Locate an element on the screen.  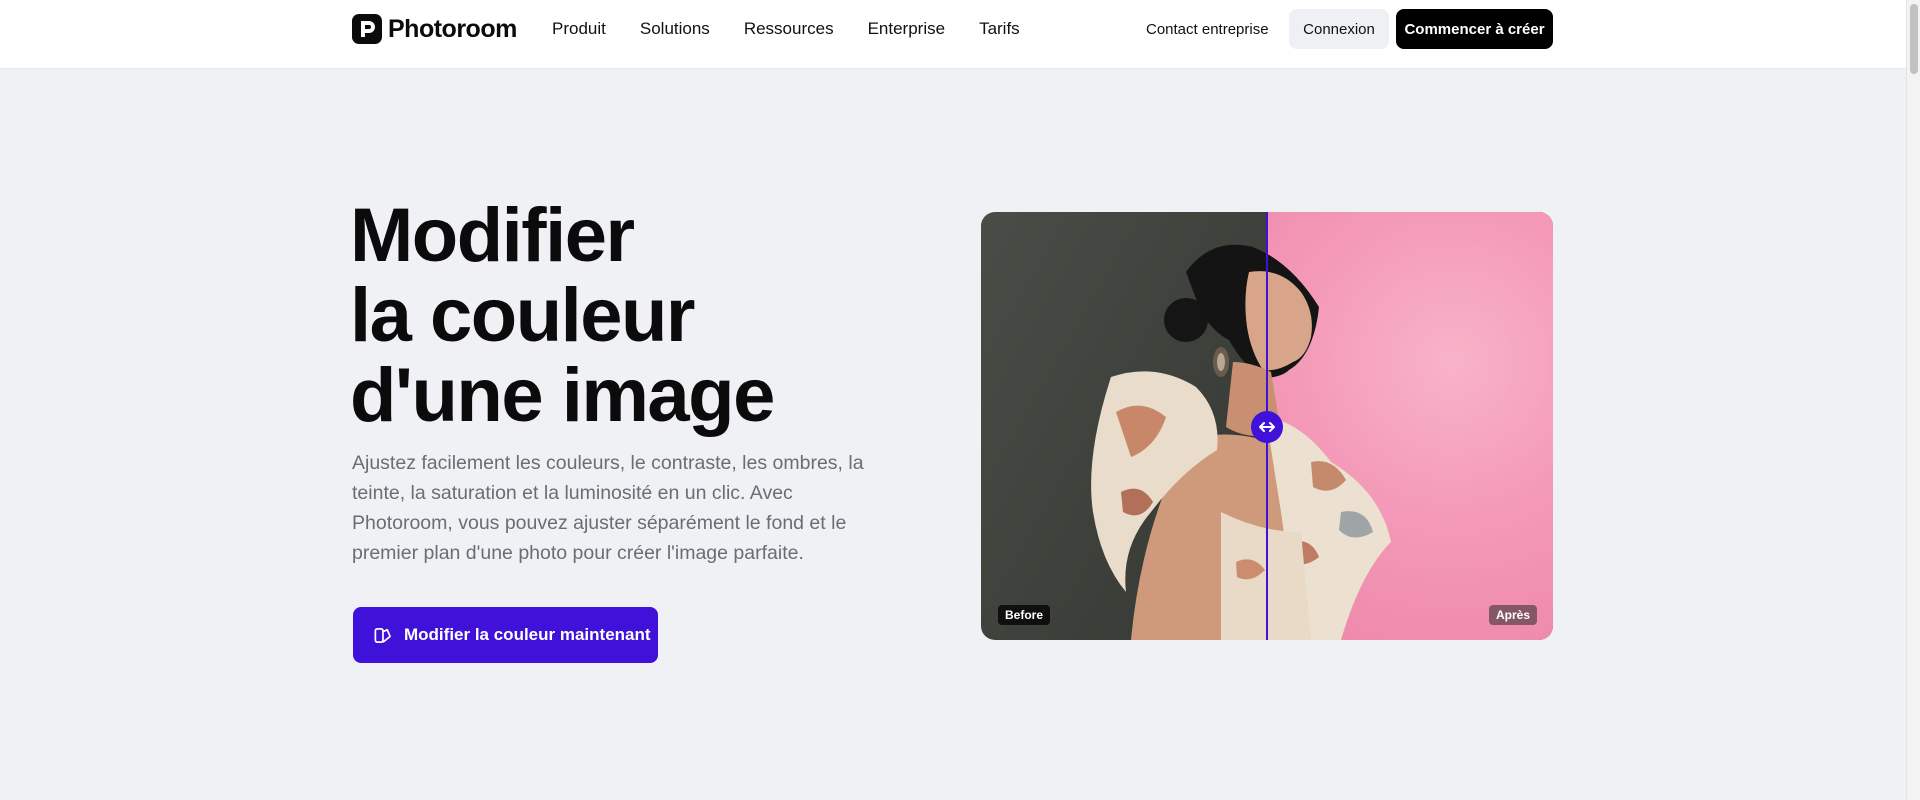
nav-item-tarifs: Tarifs is located at coordinates (999, 29).